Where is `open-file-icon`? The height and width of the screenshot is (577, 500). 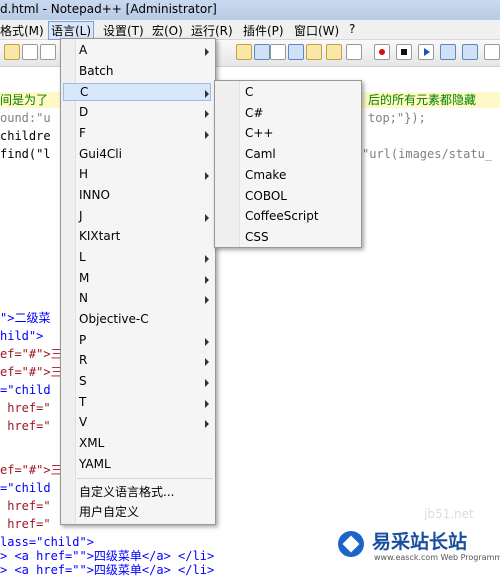 open-file-icon is located at coordinates (12, 52).